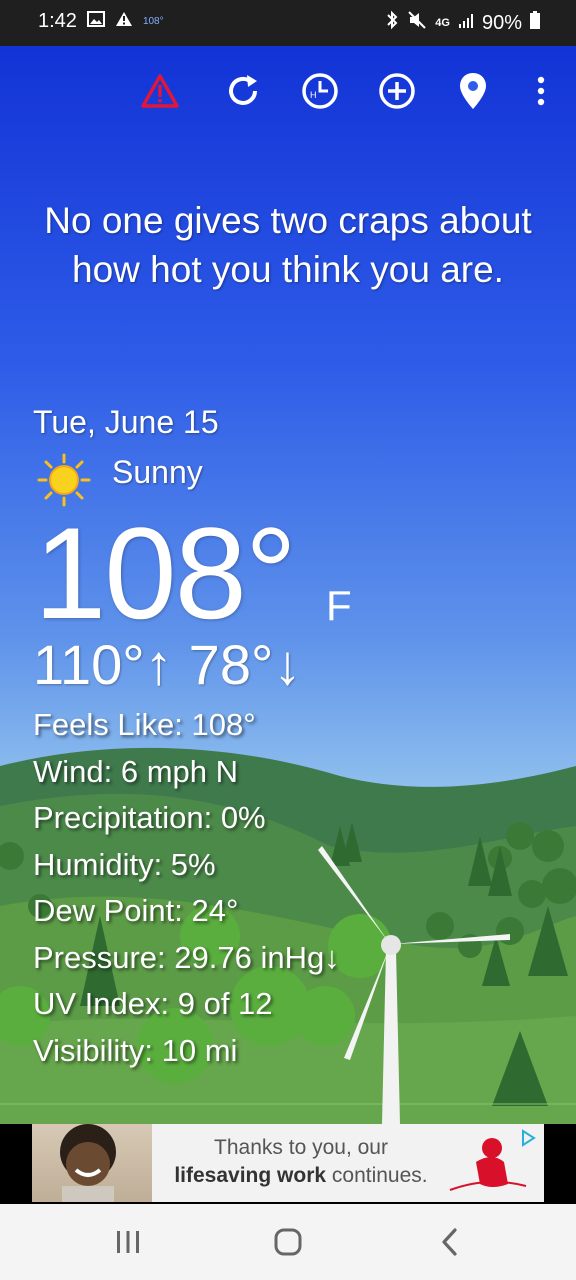  Describe the element at coordinates (92, 1163) in the screenshot. I see `ad-child-photo` at that location.